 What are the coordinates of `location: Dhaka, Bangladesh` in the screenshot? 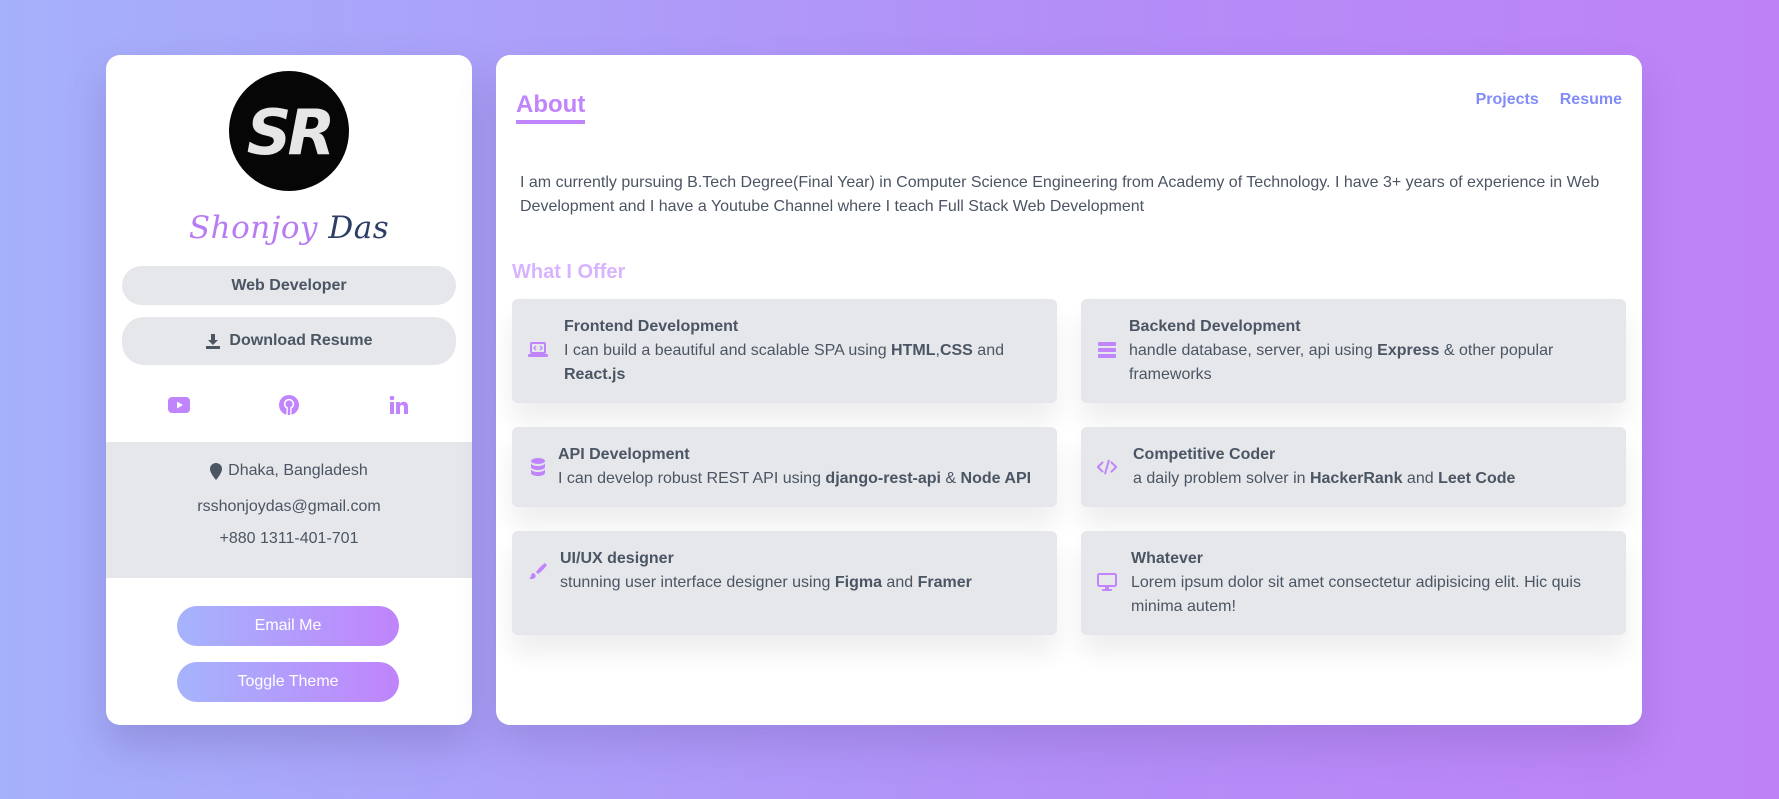 It's located at (289, 471).